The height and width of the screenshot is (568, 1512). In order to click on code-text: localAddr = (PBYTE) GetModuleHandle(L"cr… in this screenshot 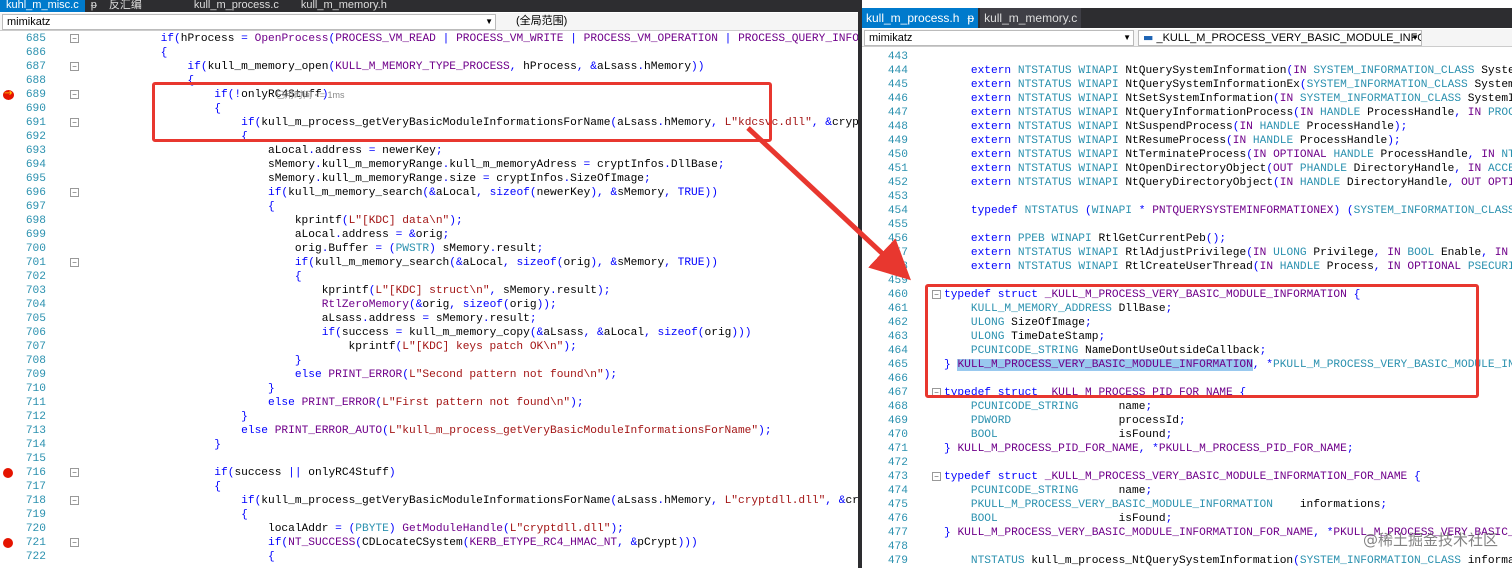, I will do `click(445, 529)`.